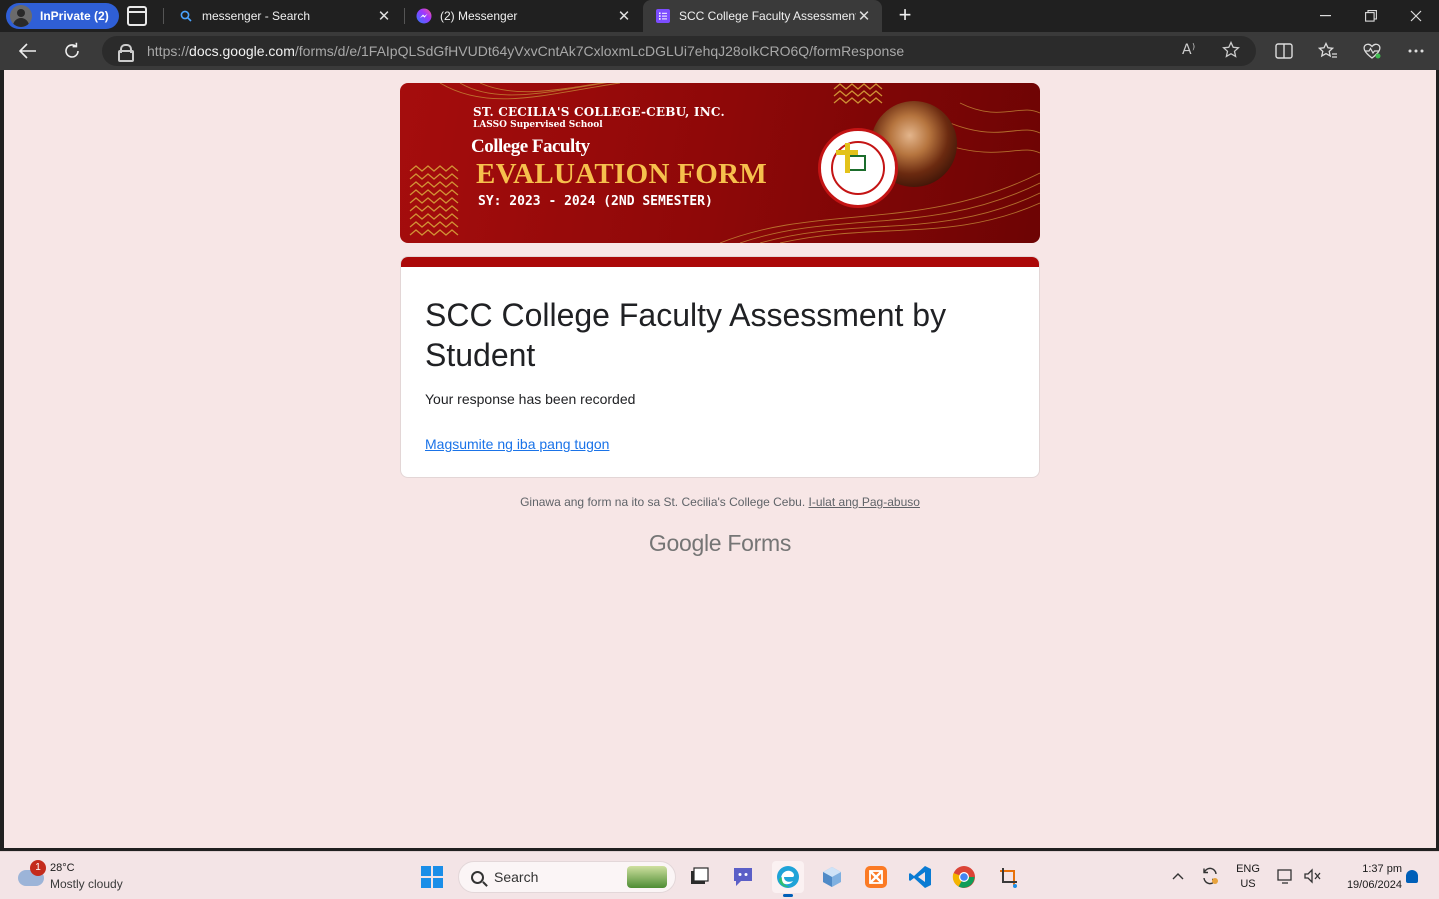 This screenshot has height=899, width=1439. What do you see at coordinates (647, 877) in the screenshot?
I see `search-highlight-image` at bounding box center [647, 877].